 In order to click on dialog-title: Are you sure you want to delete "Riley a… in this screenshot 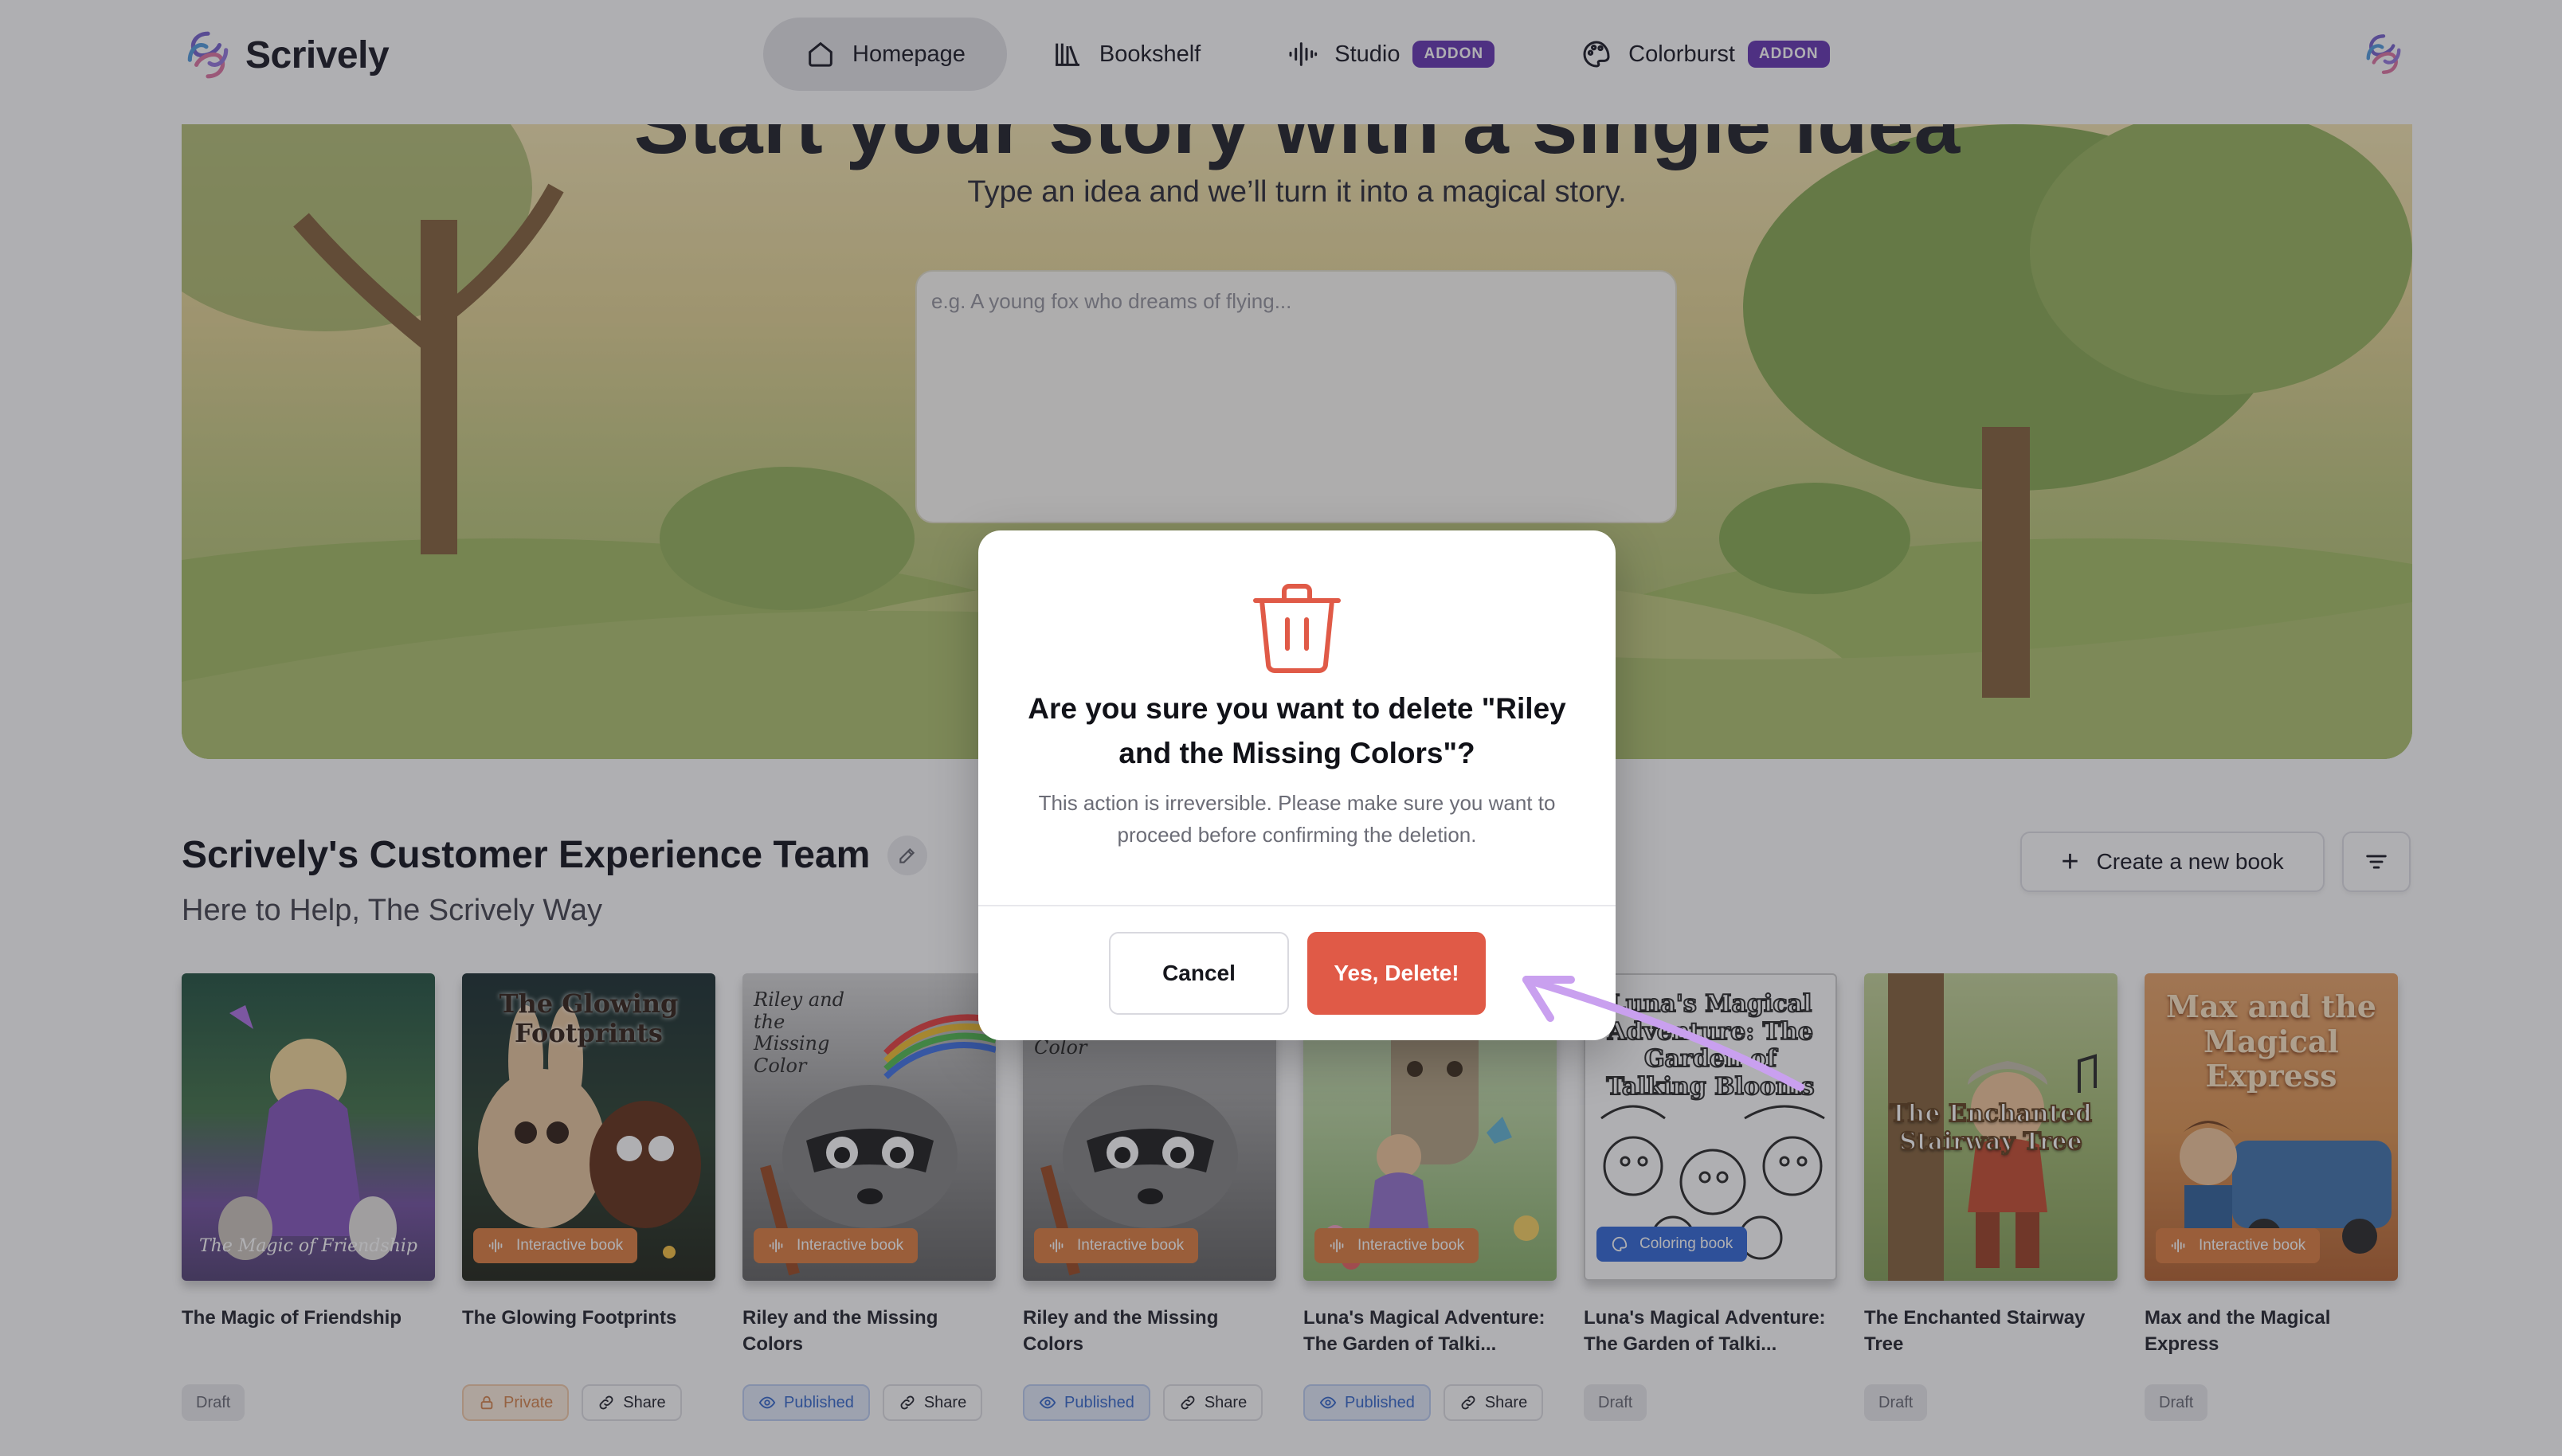, I will do `click(1297, 730)`.